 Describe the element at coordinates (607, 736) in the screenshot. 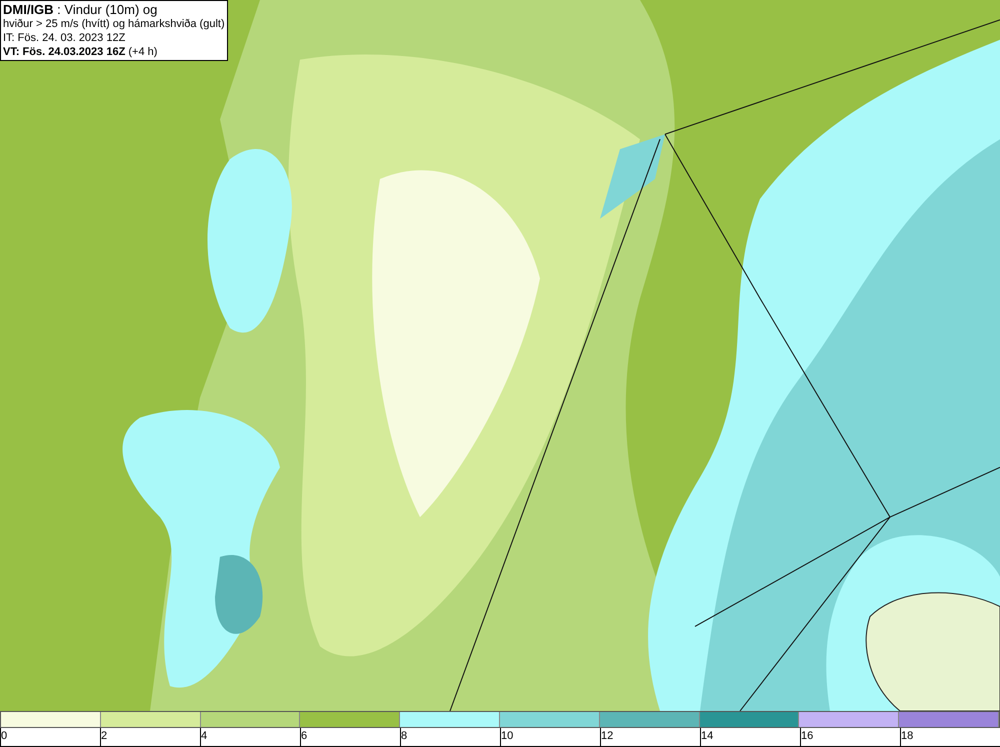

I see `scale-label: 12` at that location.